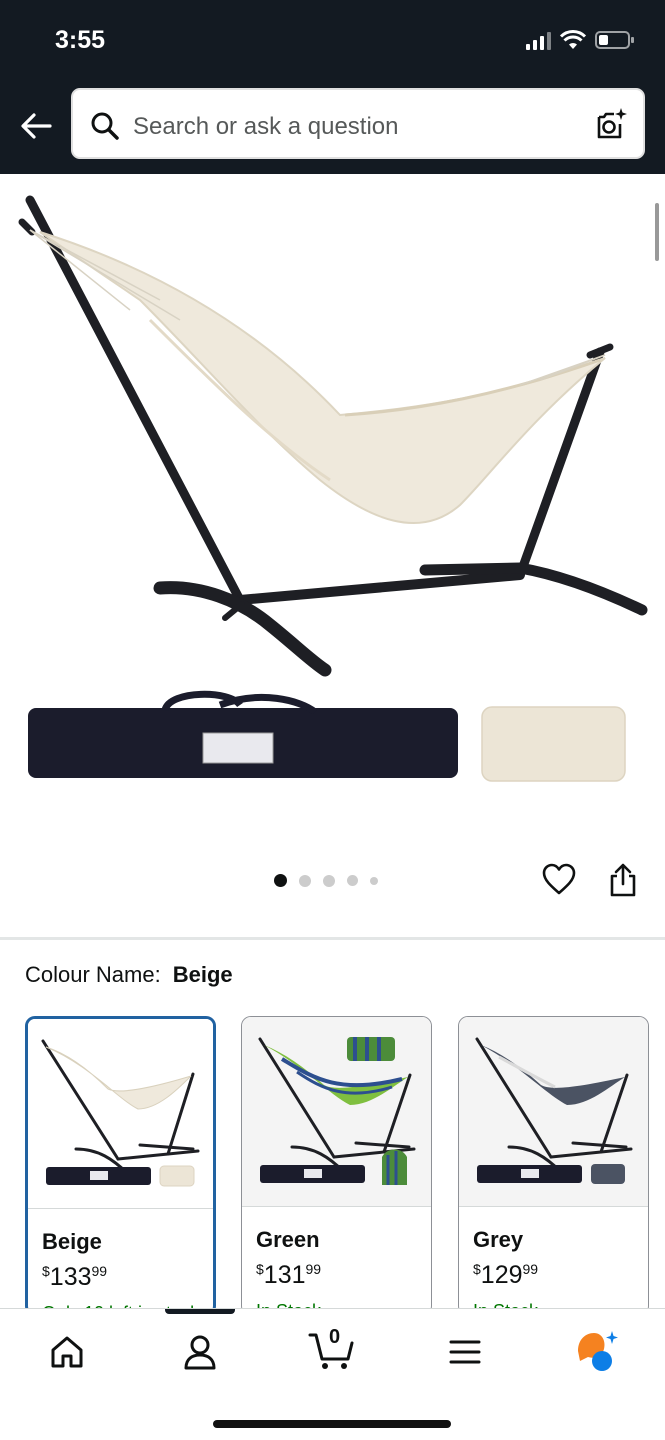  I want to click on colour-selected-value: Beige, so click(202, 974).